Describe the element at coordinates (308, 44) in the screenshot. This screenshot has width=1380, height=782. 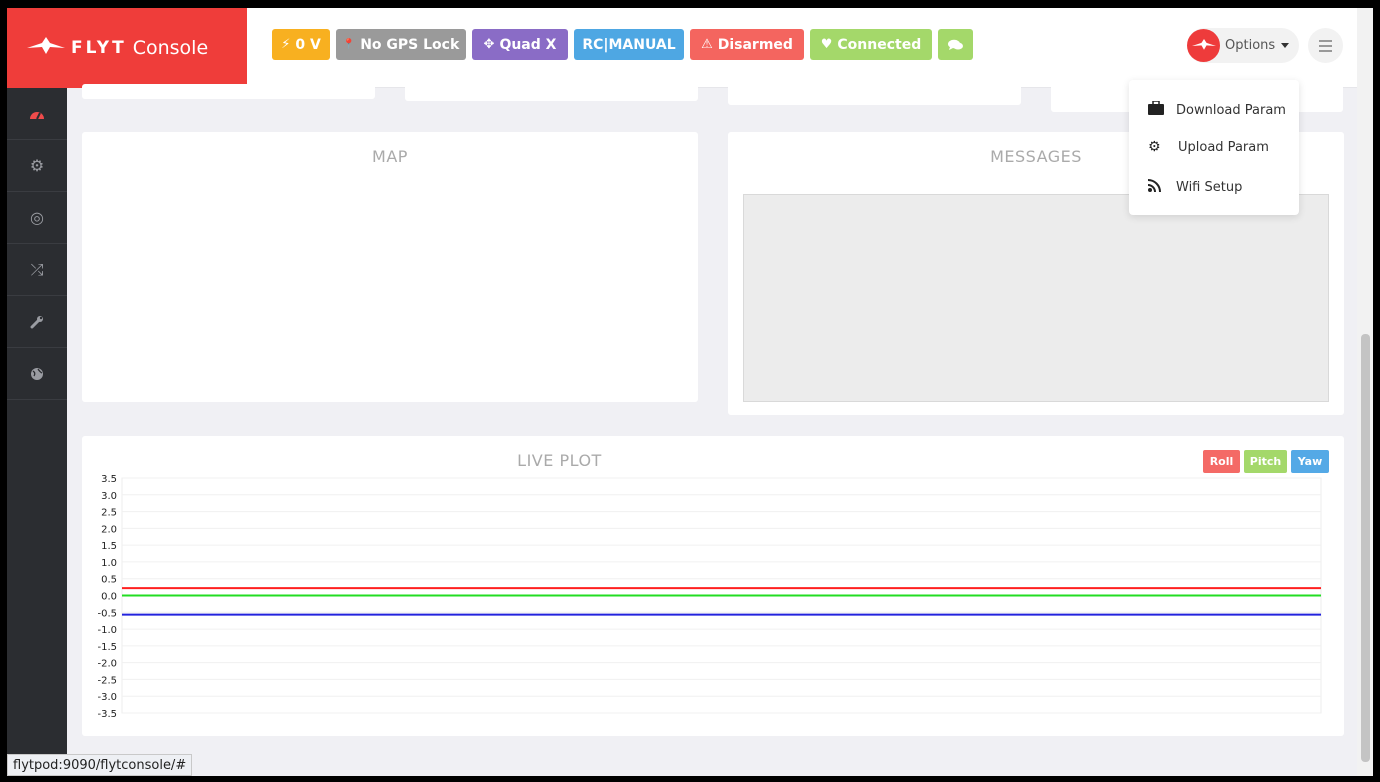
I see `badge-label: 0 V` at that location.